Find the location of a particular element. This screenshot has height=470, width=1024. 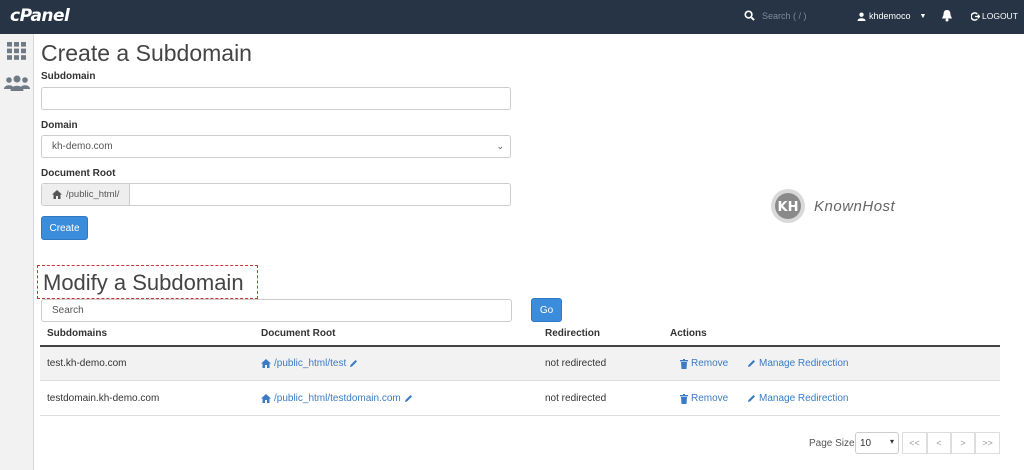

top-bar: cPanel Search ( / ) khdemoco ▼ LOGOUT is located at coordinates (512, 17).